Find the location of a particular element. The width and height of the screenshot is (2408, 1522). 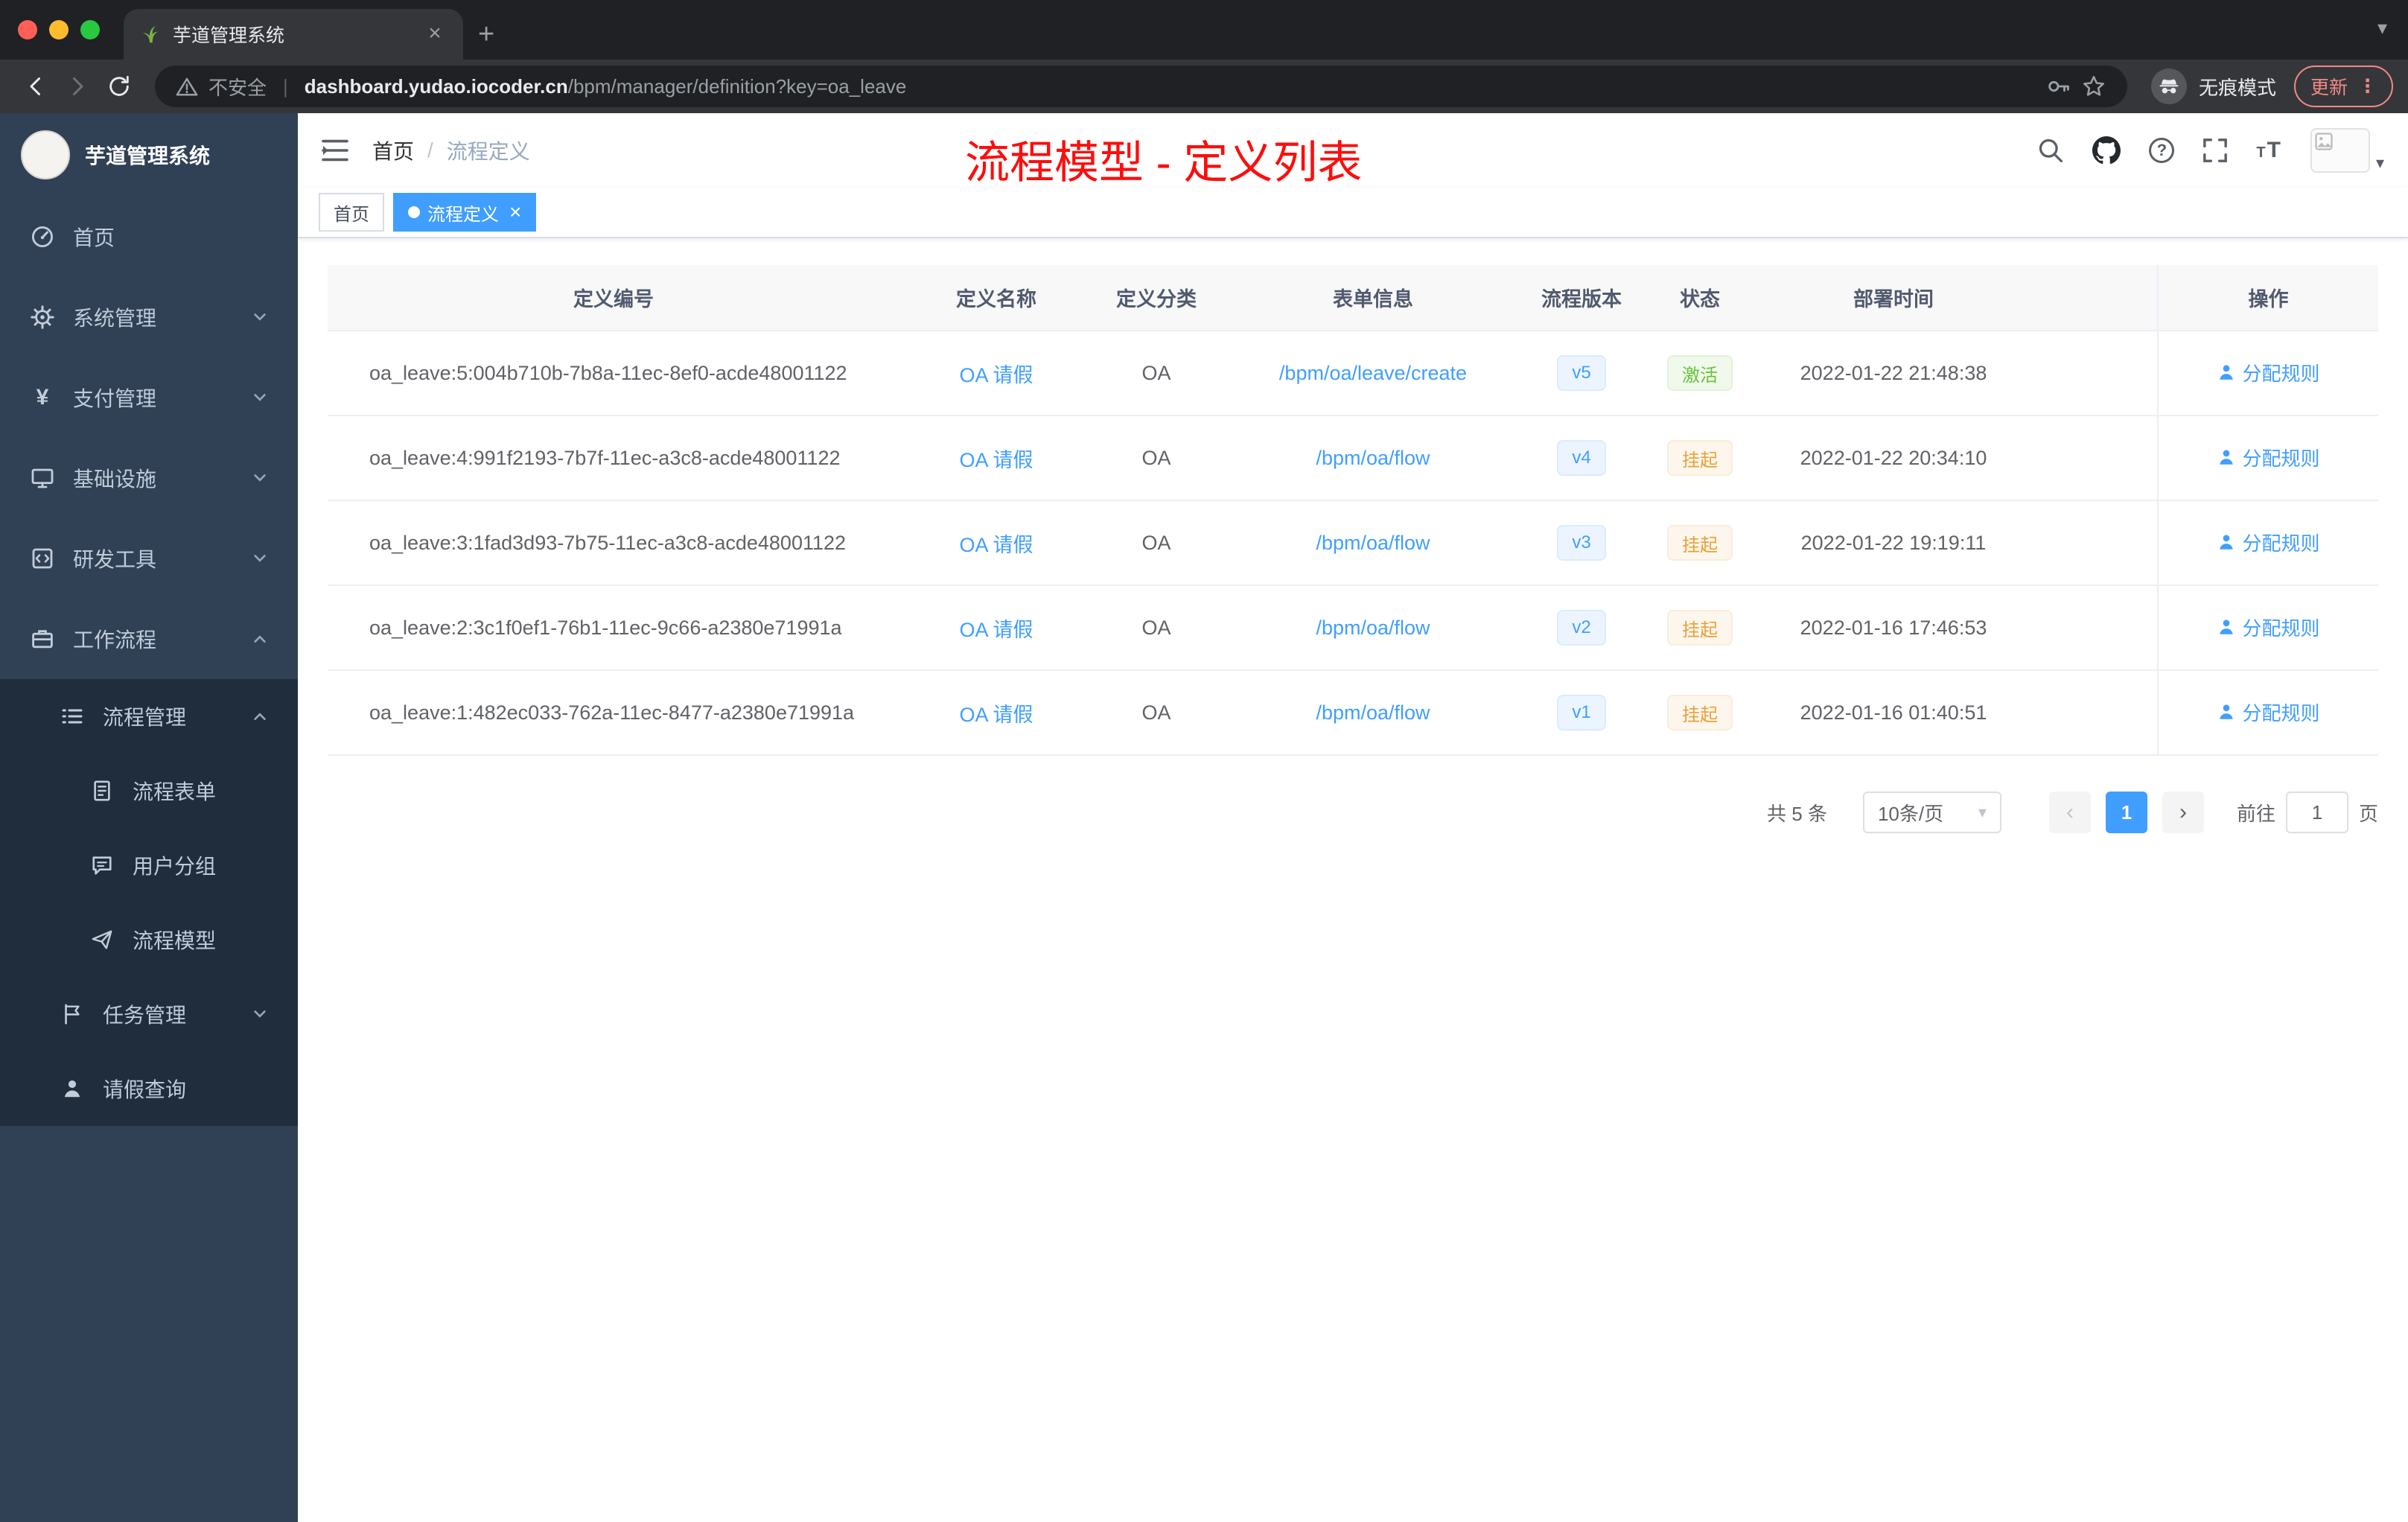

sidebar-item-user-group: 用户分组 is located at coordinates (149, 865).